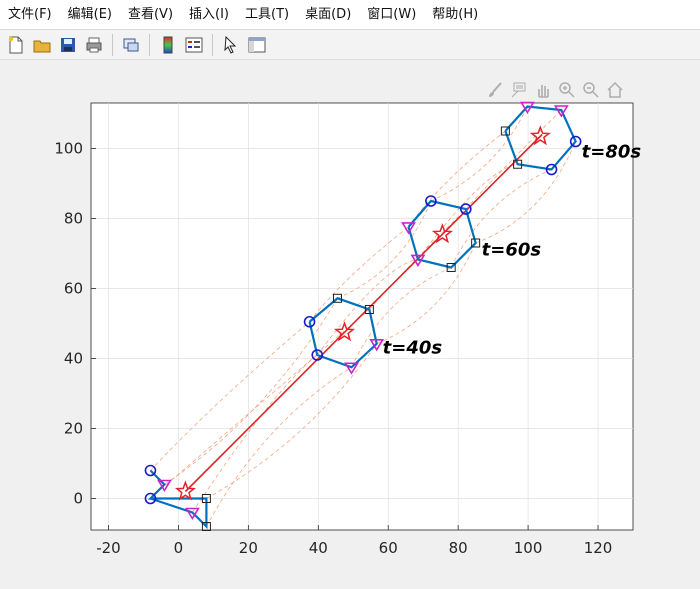 The height and width of the screenshot is (589, 700). Describe the element at coordinates (209, 14) in the screenshot. I see `menu-insert: 插入(I)` at that location.